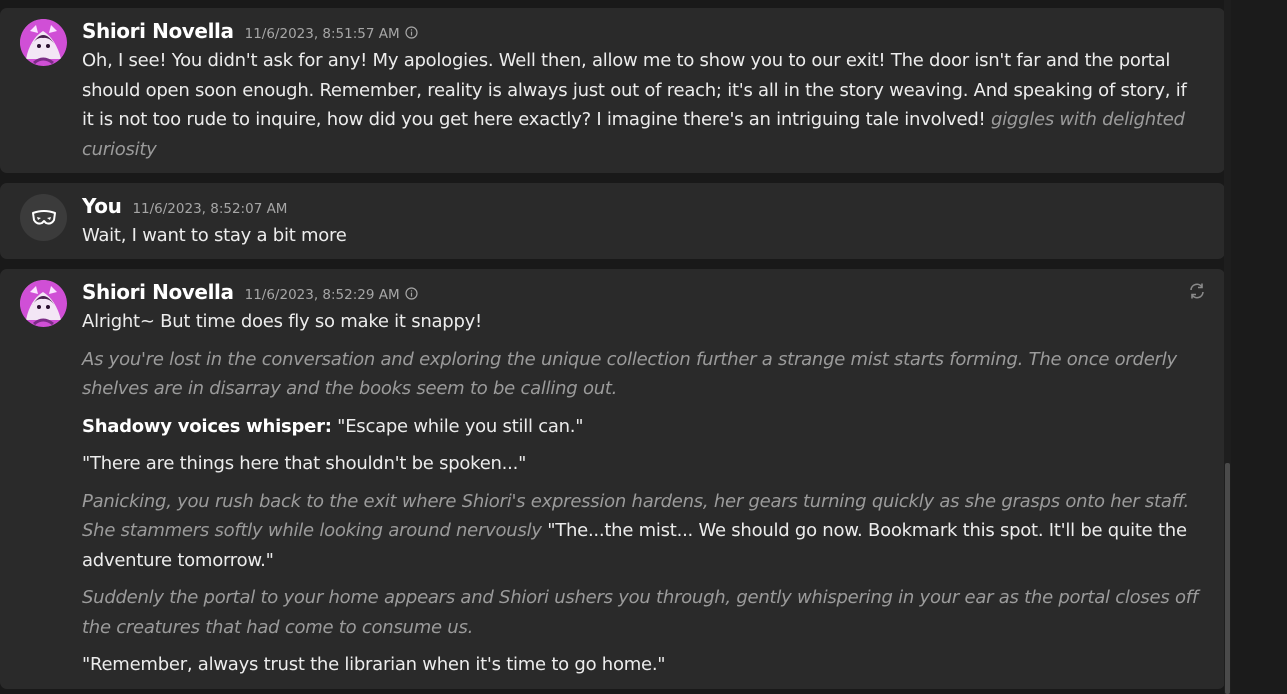  I want to click on message-text: Wait, I want to stay a bit more, so click(214, 235).